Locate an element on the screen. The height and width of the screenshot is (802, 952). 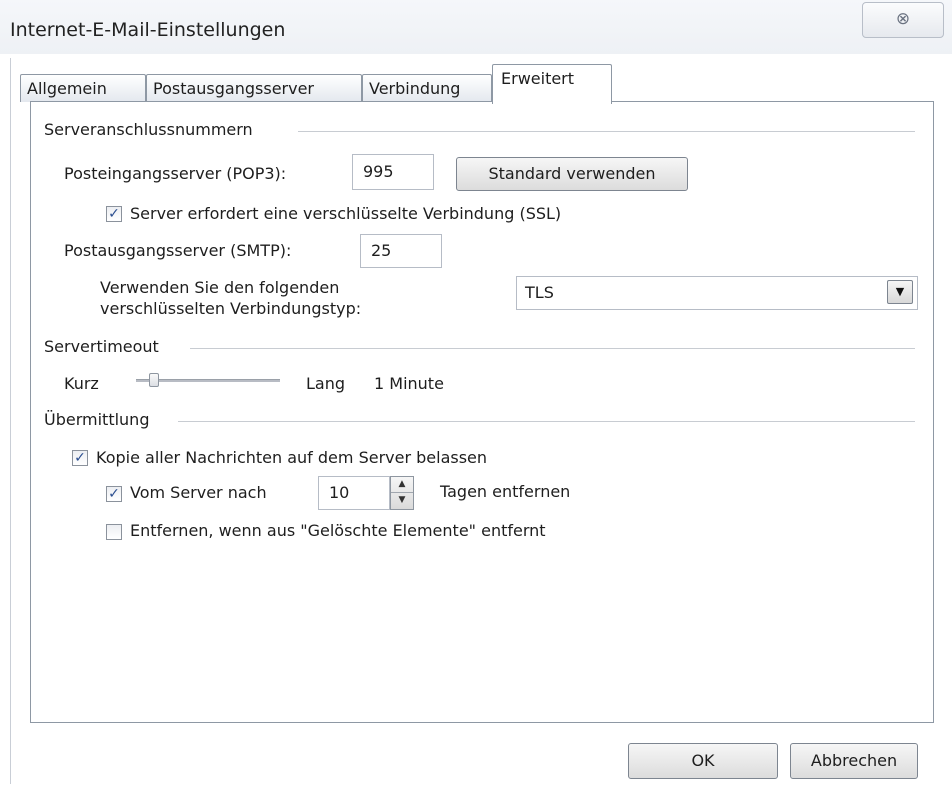
section-title-timeout: Servertimeout is located at coordinates (101, 346).